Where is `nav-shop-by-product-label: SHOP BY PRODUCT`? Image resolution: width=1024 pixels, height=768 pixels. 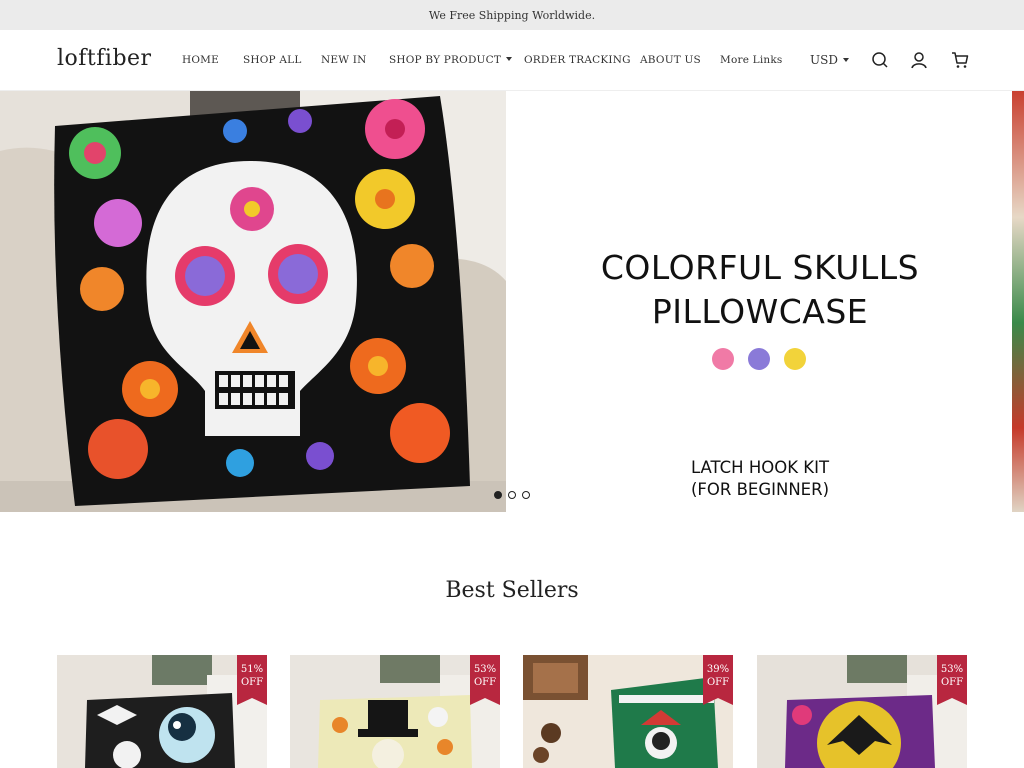
nav-shop-by-product-label: SHOP BY PRODUCT is located at coordinates (445, 60).